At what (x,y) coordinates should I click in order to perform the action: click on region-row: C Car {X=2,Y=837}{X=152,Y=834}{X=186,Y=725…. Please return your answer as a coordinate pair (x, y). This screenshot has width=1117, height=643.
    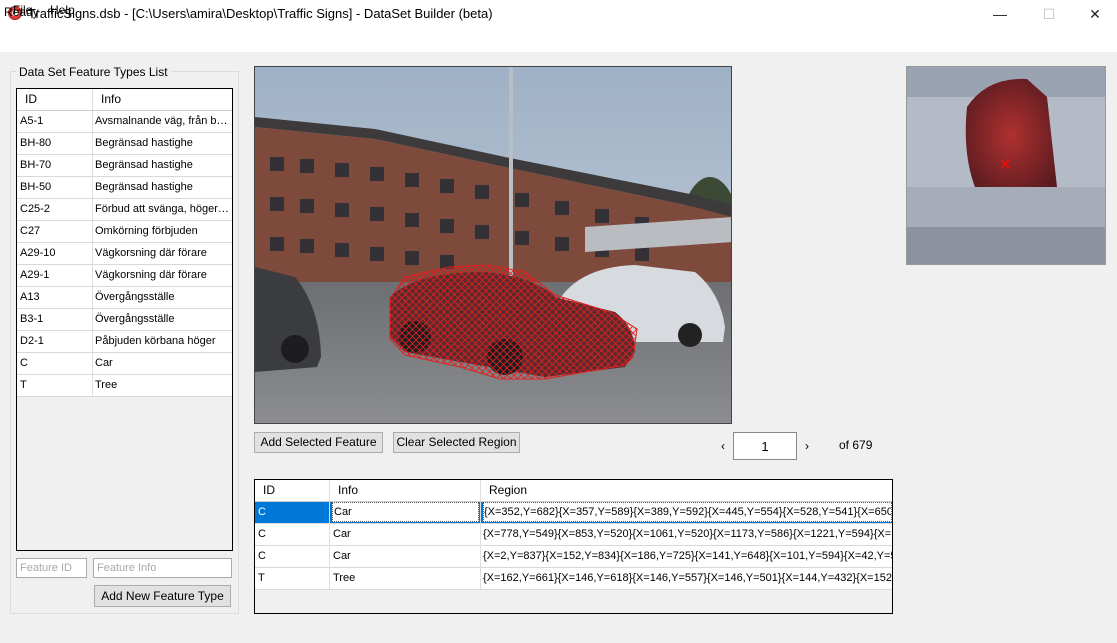
    Looking at the image, I should click on (573, 557).